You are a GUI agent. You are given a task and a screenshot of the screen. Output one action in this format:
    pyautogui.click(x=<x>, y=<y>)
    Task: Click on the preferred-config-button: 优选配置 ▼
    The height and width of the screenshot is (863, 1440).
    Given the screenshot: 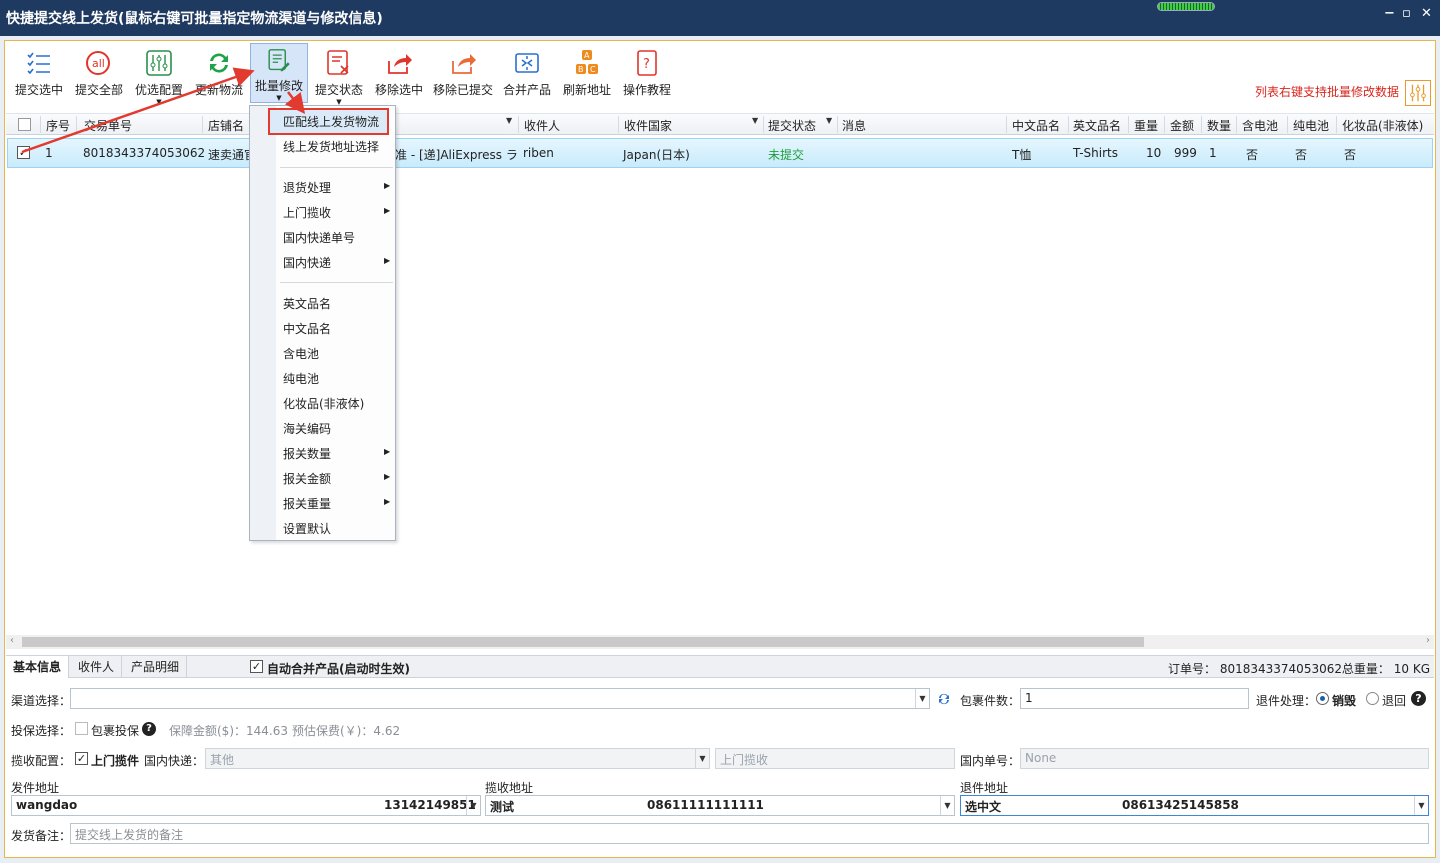 What is the action you would take?
    pyautogui.click(x=159, y=76)
    